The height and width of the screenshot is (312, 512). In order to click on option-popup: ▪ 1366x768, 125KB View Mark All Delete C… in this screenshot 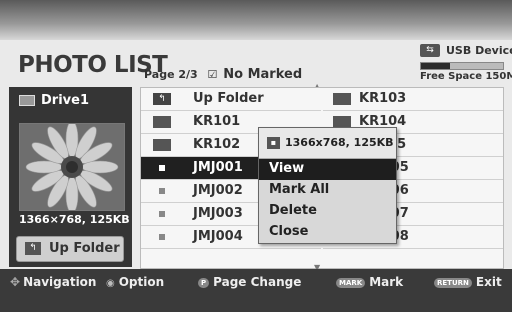, I will do `click(327, 185)`.